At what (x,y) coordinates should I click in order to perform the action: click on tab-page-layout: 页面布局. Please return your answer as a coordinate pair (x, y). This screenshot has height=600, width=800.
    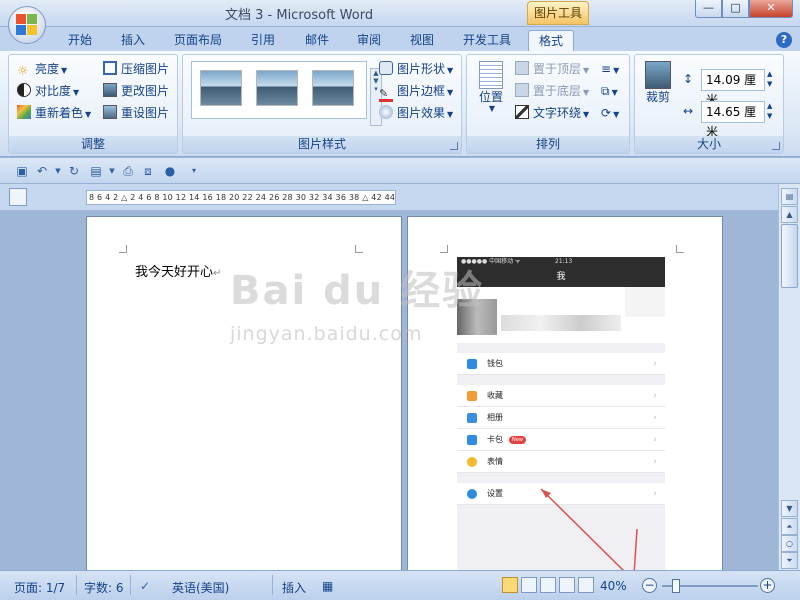
    Looking at the image, I should click on (198, 40).